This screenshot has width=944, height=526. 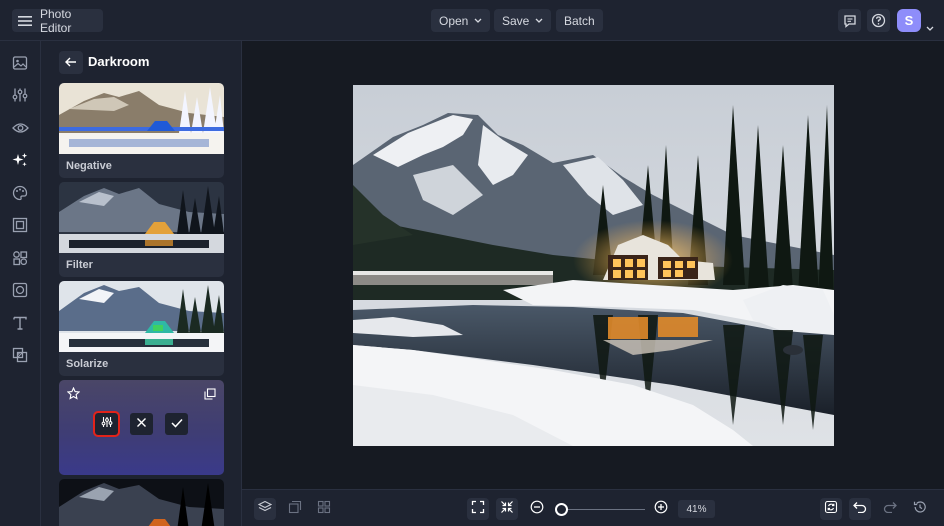 What do you see at coordinates (210, 396) in the screenshot?
I see `copy-icon` at bounding box center [210, 396].